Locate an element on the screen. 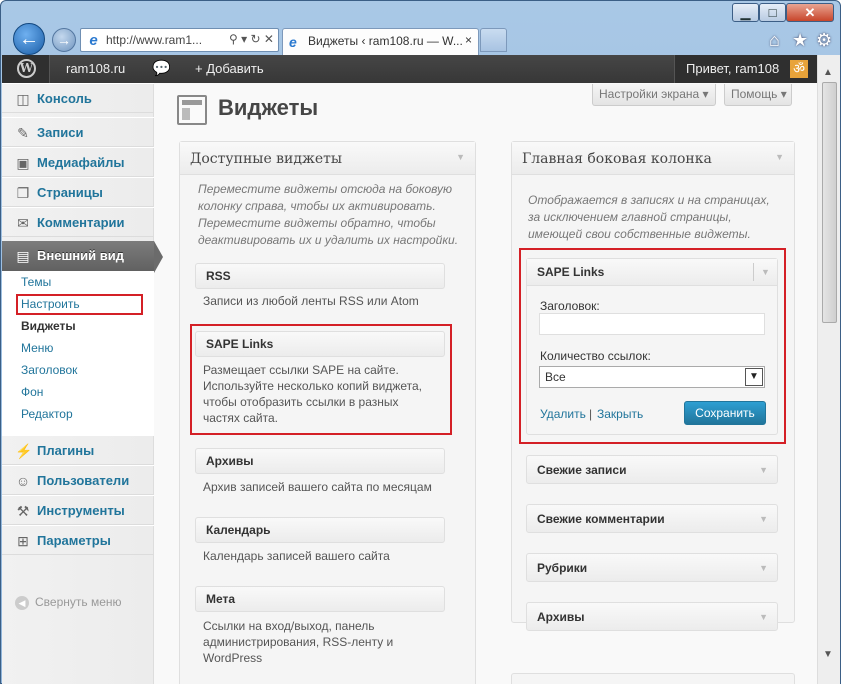  screen-options-button: Настройки экрана ▾ is located at coordinates (654, 95).